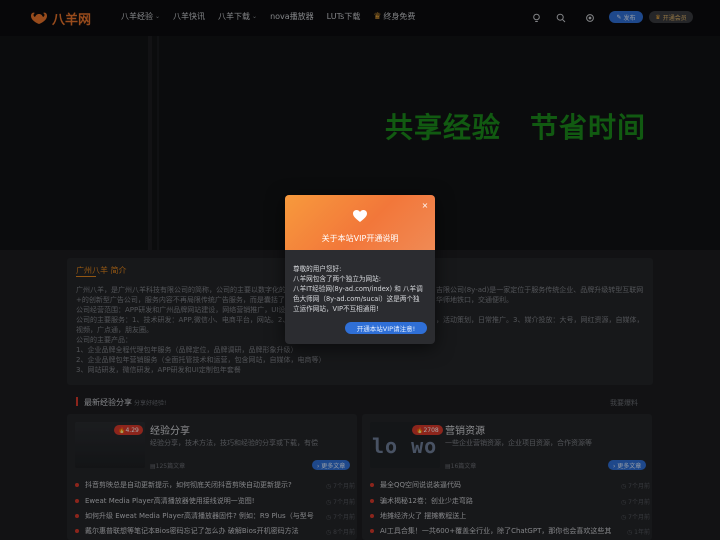 The image size is (720, 540). I want to click on vip-notice-button: 开通本站VIP请注意!, so click(386, 328).